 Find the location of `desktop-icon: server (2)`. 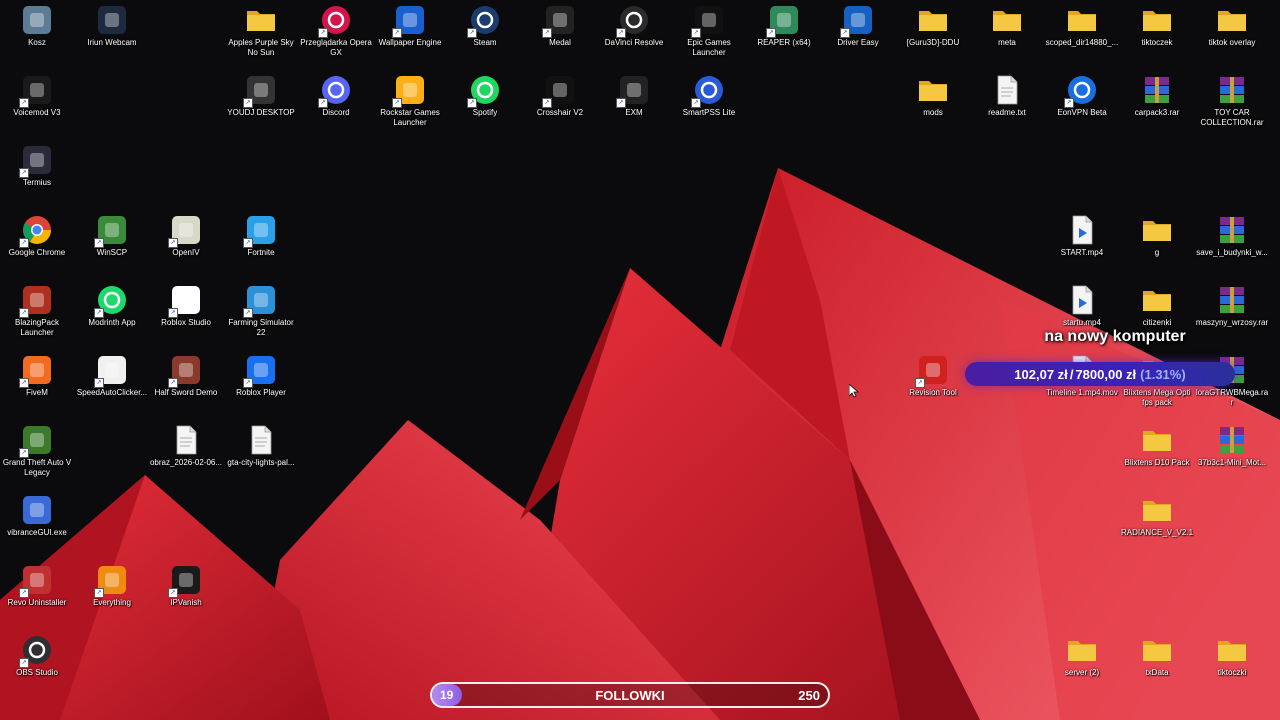

desktop-icon: server (2) is located at coordinates (1082, 654).